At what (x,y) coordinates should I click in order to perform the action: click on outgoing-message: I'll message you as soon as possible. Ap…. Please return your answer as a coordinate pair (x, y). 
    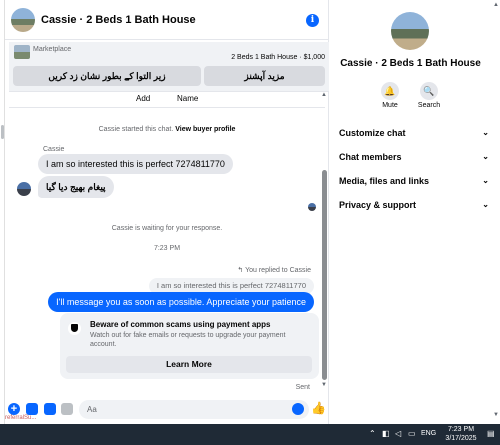
    Looking at the image, I should click on (181, 302).